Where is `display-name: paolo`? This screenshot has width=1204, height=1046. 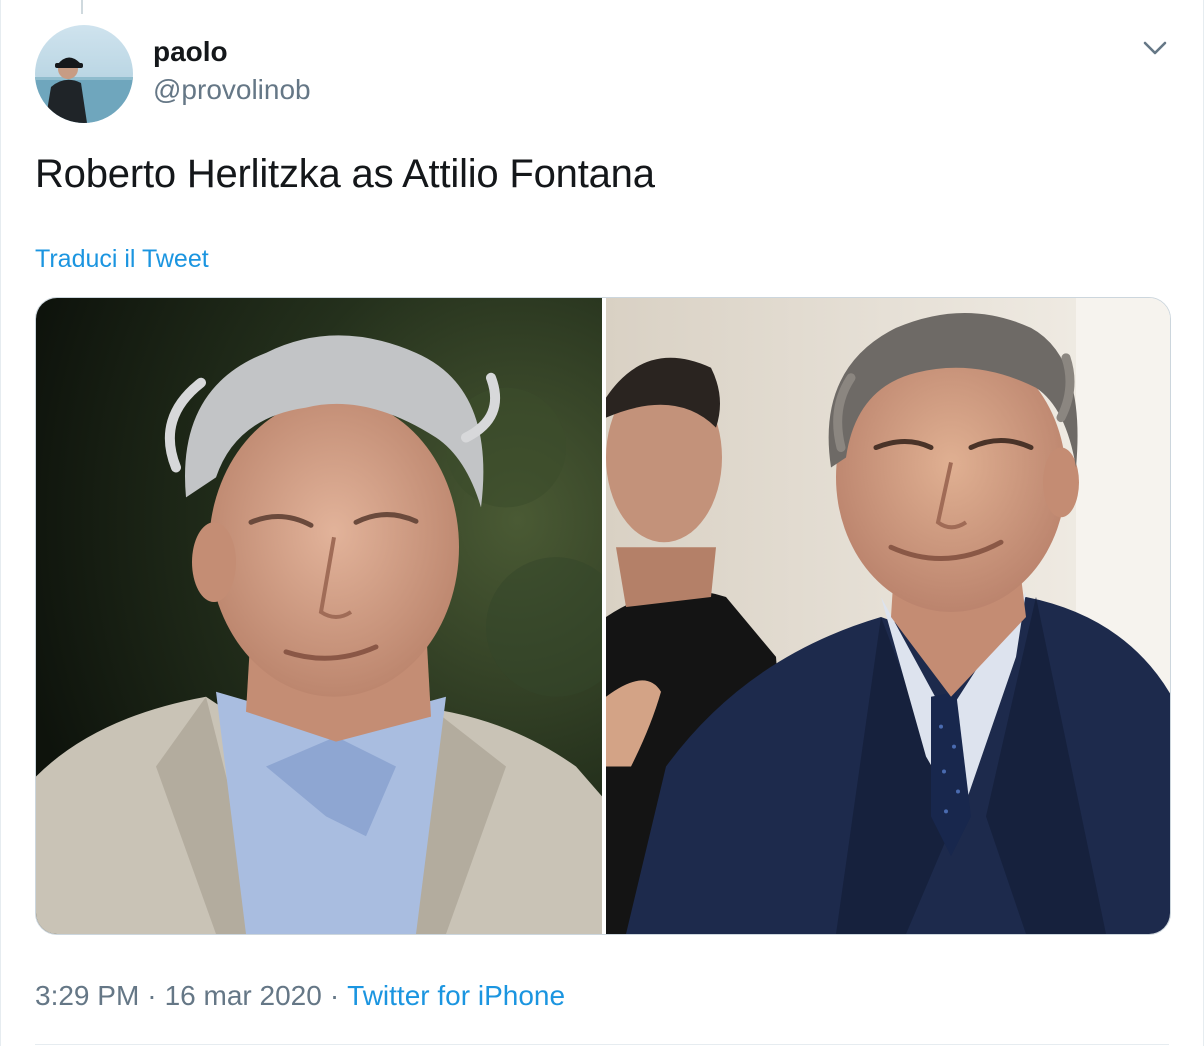
display-name: paolo is located at coordinates (232, 52).